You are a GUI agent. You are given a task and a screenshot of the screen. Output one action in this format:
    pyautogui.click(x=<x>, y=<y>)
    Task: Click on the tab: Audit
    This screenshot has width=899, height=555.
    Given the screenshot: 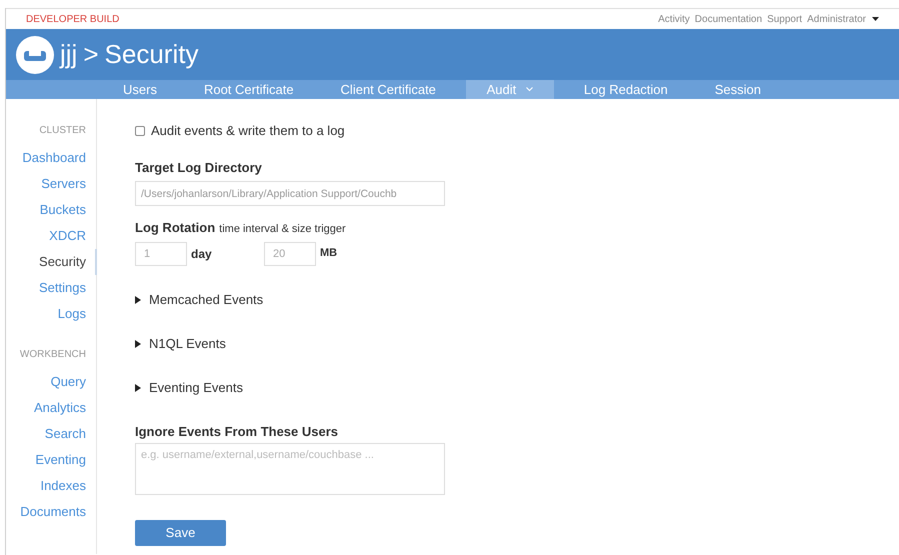 What is the action you would take?
    pyautogui.click(x=510, y=89)
    